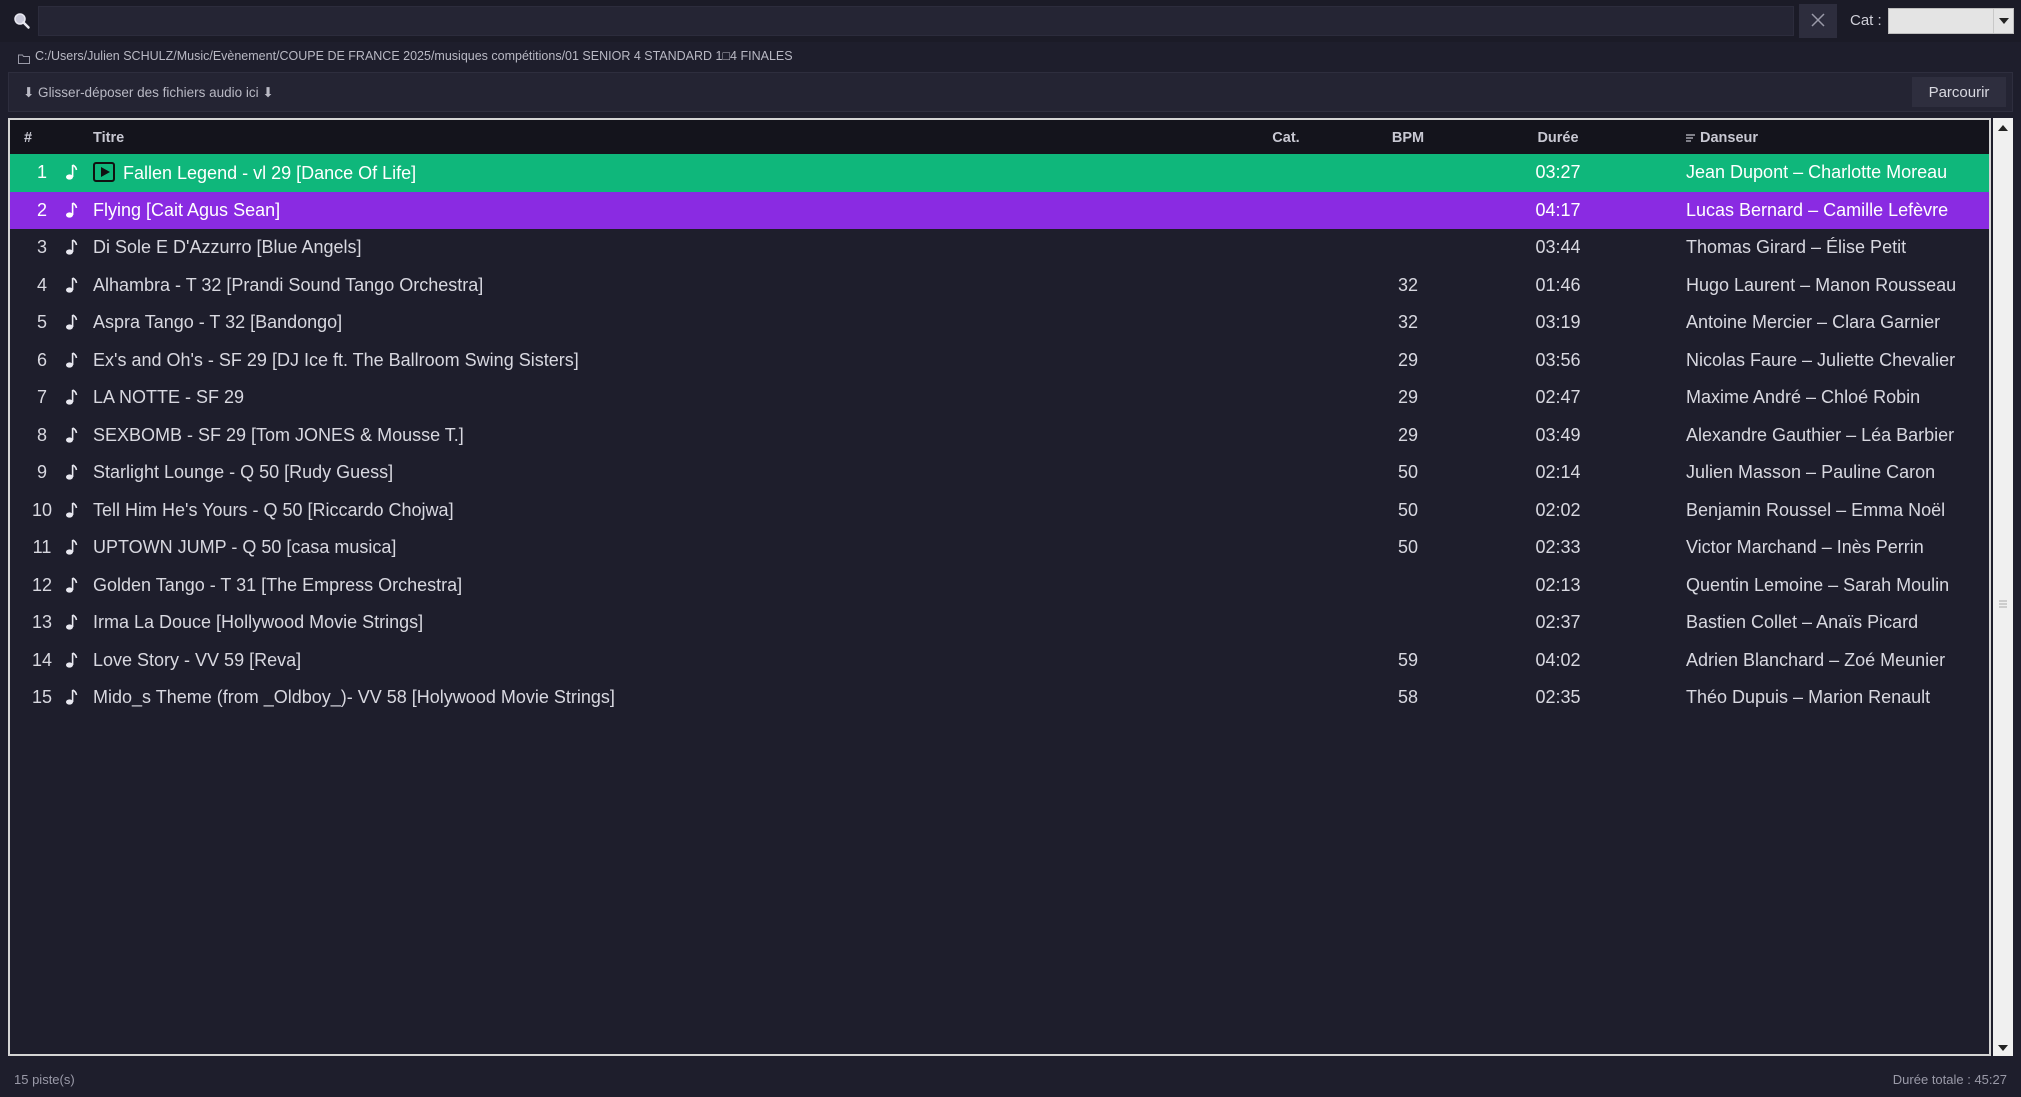  I want to click on row-title: Aspra Tango - T 32 [Bandongo], so click(217, 322).